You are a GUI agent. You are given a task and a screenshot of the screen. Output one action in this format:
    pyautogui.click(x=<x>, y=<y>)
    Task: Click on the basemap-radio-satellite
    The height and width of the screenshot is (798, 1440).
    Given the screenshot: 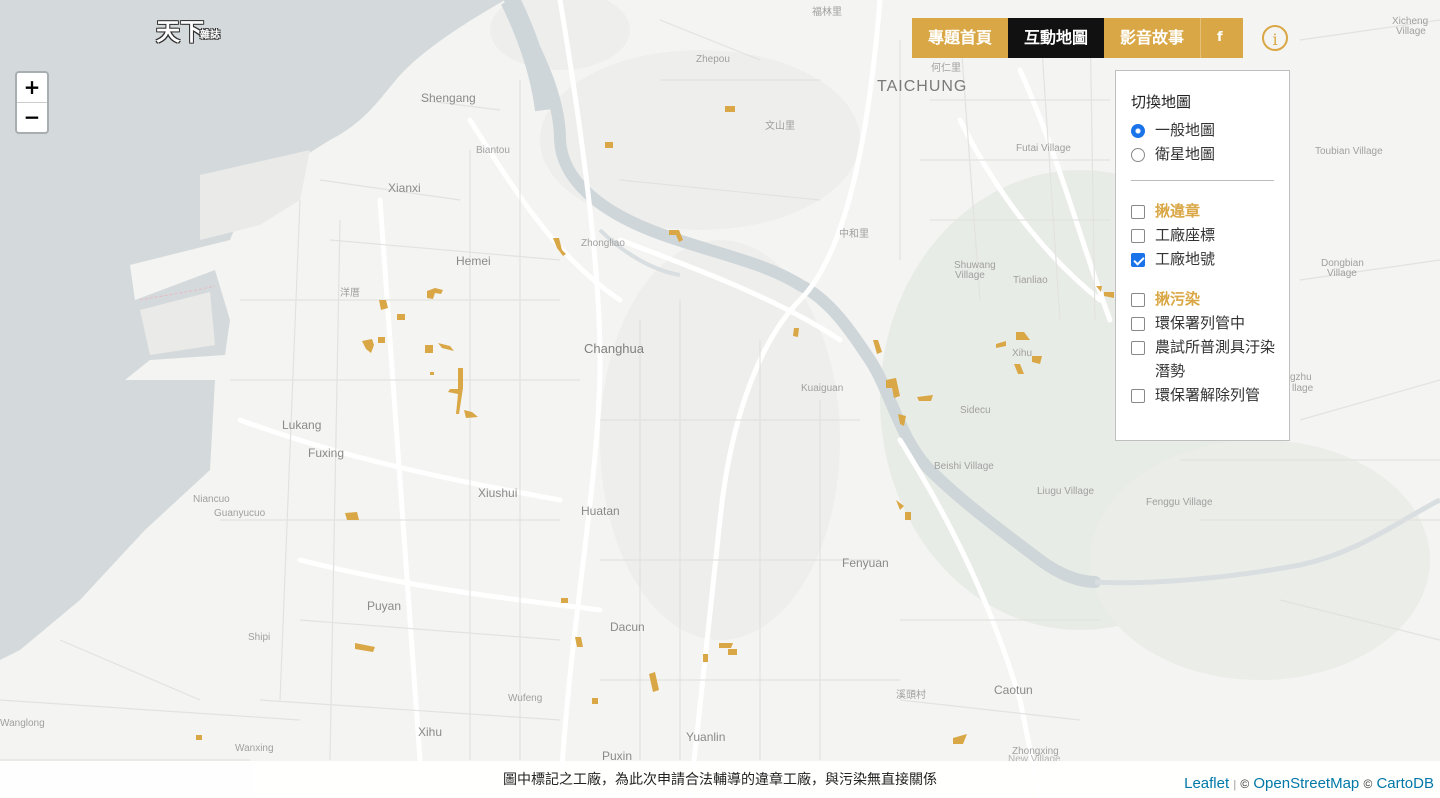 What is the action you would take?
    pyautogui.click(x=1138, y=155)
    